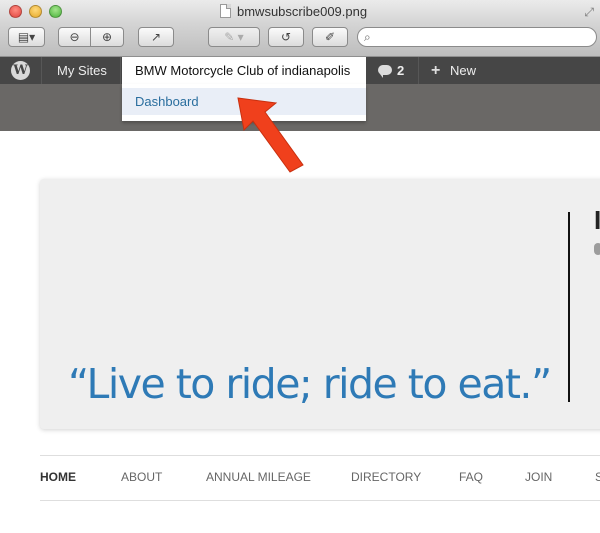 This screenshot has width=600, height=533. I want to click on nav-item-home: HOME, so click(58, 477).